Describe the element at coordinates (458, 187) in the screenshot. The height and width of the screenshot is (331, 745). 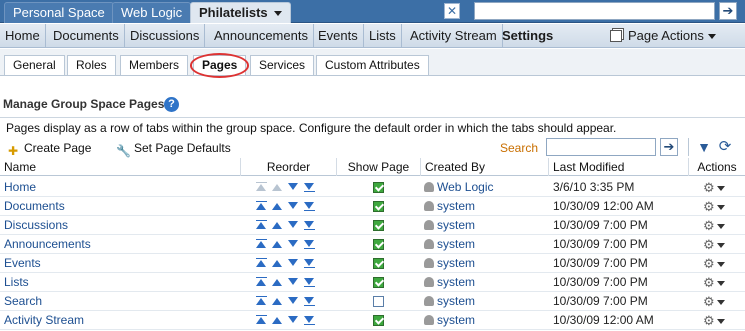
I see `created-by-link: Web Logic` at that location.